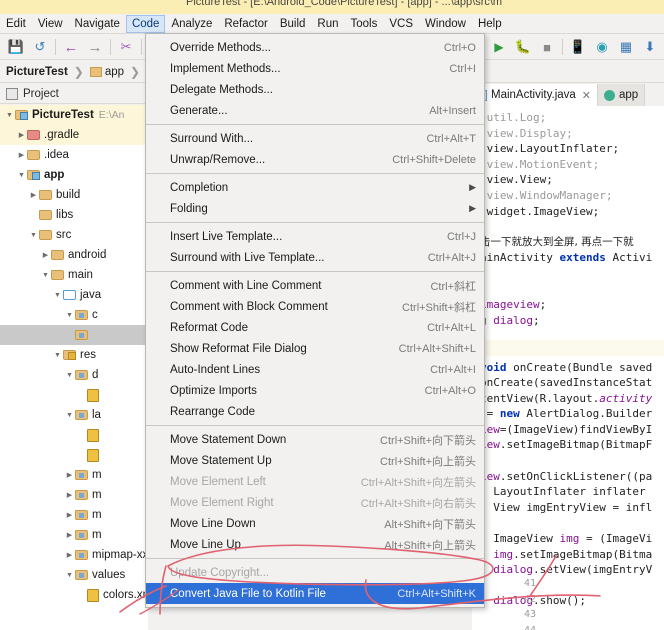 Image resolution: width=664 pixels, height=630 pixels. Describe the element at coordinates (315, 68) in the screenshot. I see `menu-item-implement-methods---: Implement Methods... Ctrl+I` at that location.